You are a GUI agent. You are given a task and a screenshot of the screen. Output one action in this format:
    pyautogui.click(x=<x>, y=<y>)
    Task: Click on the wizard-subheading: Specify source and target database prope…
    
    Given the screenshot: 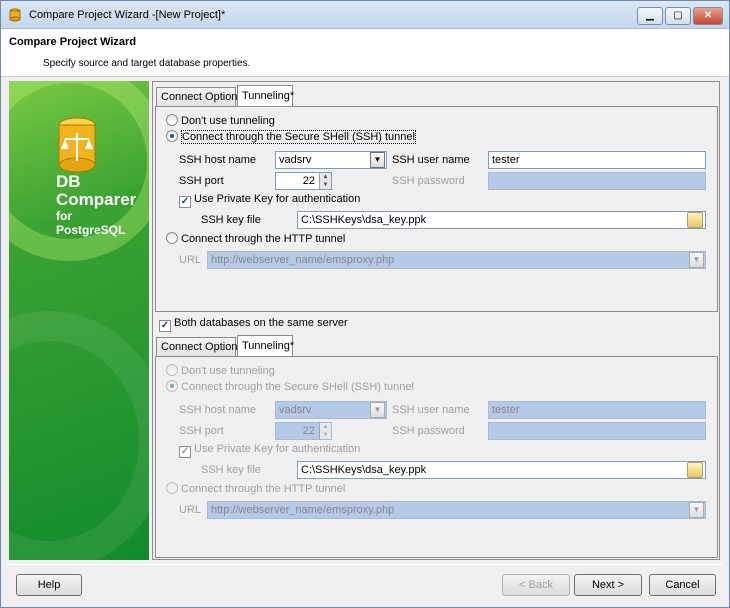 What is the action you would take?
    pyautogui.click(x=147, y=63)
    